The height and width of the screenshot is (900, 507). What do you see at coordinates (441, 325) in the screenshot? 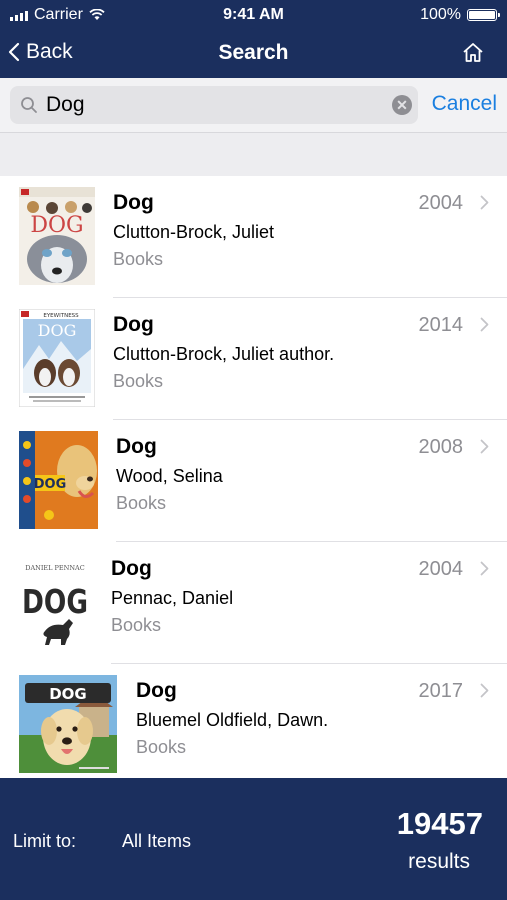
I see `result-year: 2014` at bounding box center [441, 325].